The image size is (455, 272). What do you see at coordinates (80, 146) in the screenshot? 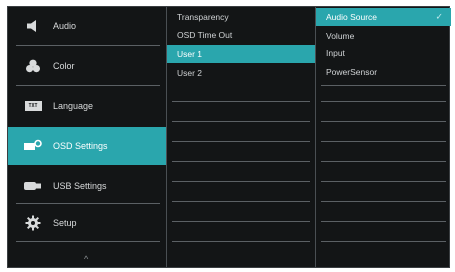
I see `main-menu-label: OSD Settings` at bounding box center [80, 146].